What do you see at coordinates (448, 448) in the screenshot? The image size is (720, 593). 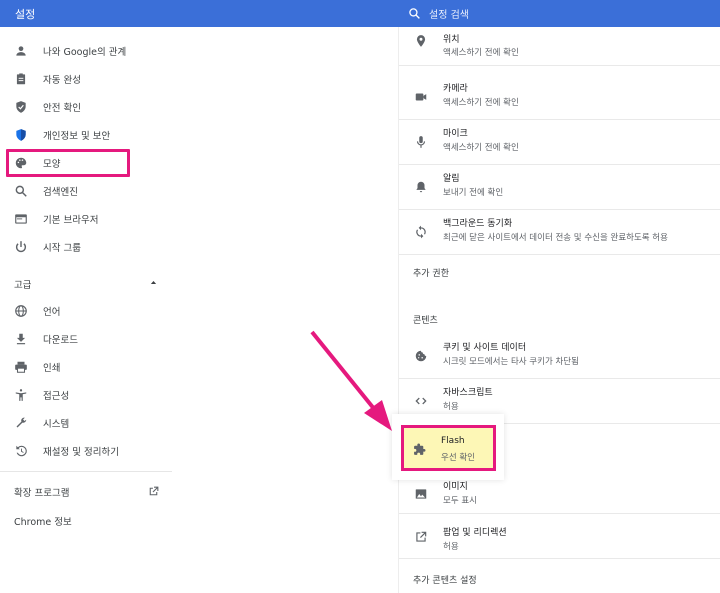 I see `setting-row-flash: Flash 우선 확인` at bounding box center [448, 448].